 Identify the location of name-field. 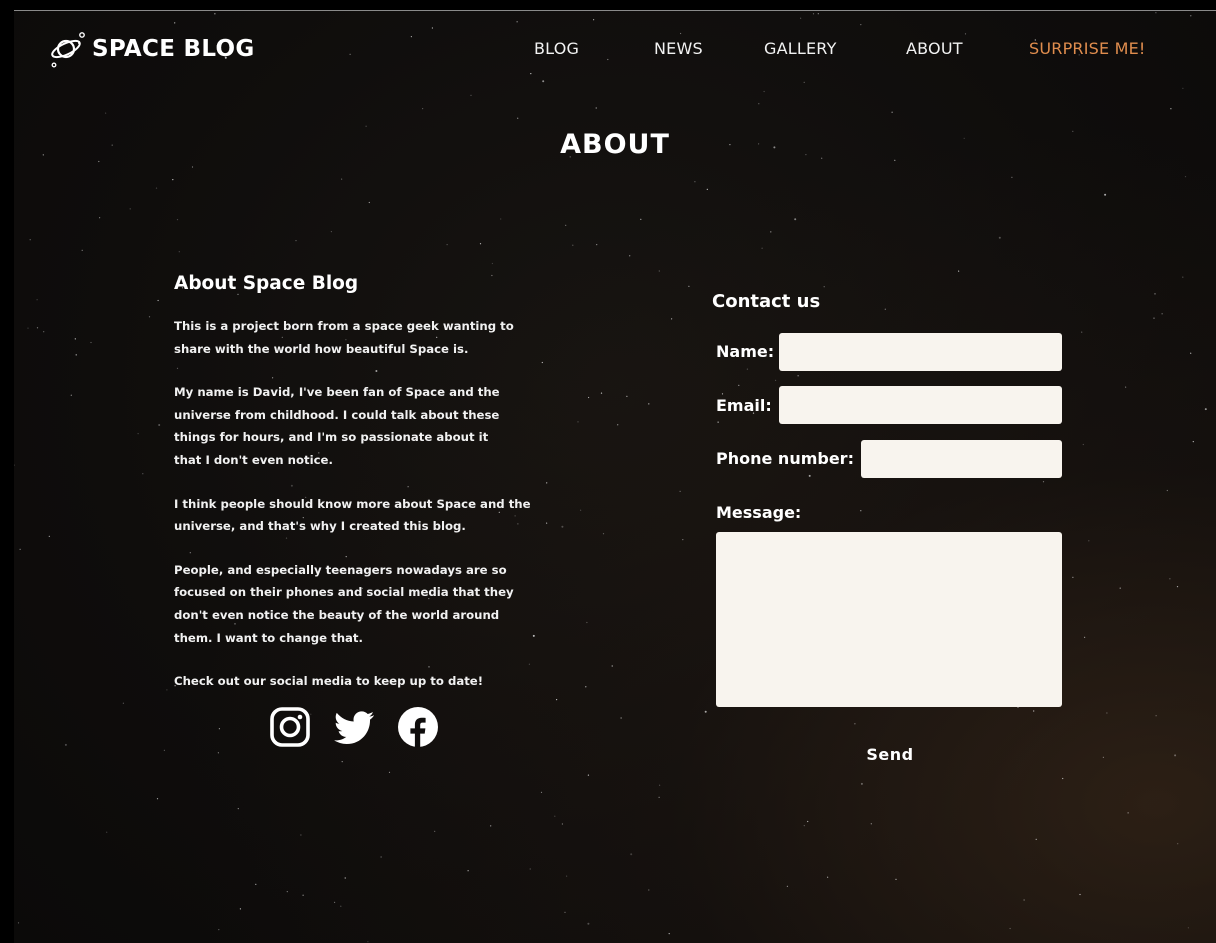
(920, 352).